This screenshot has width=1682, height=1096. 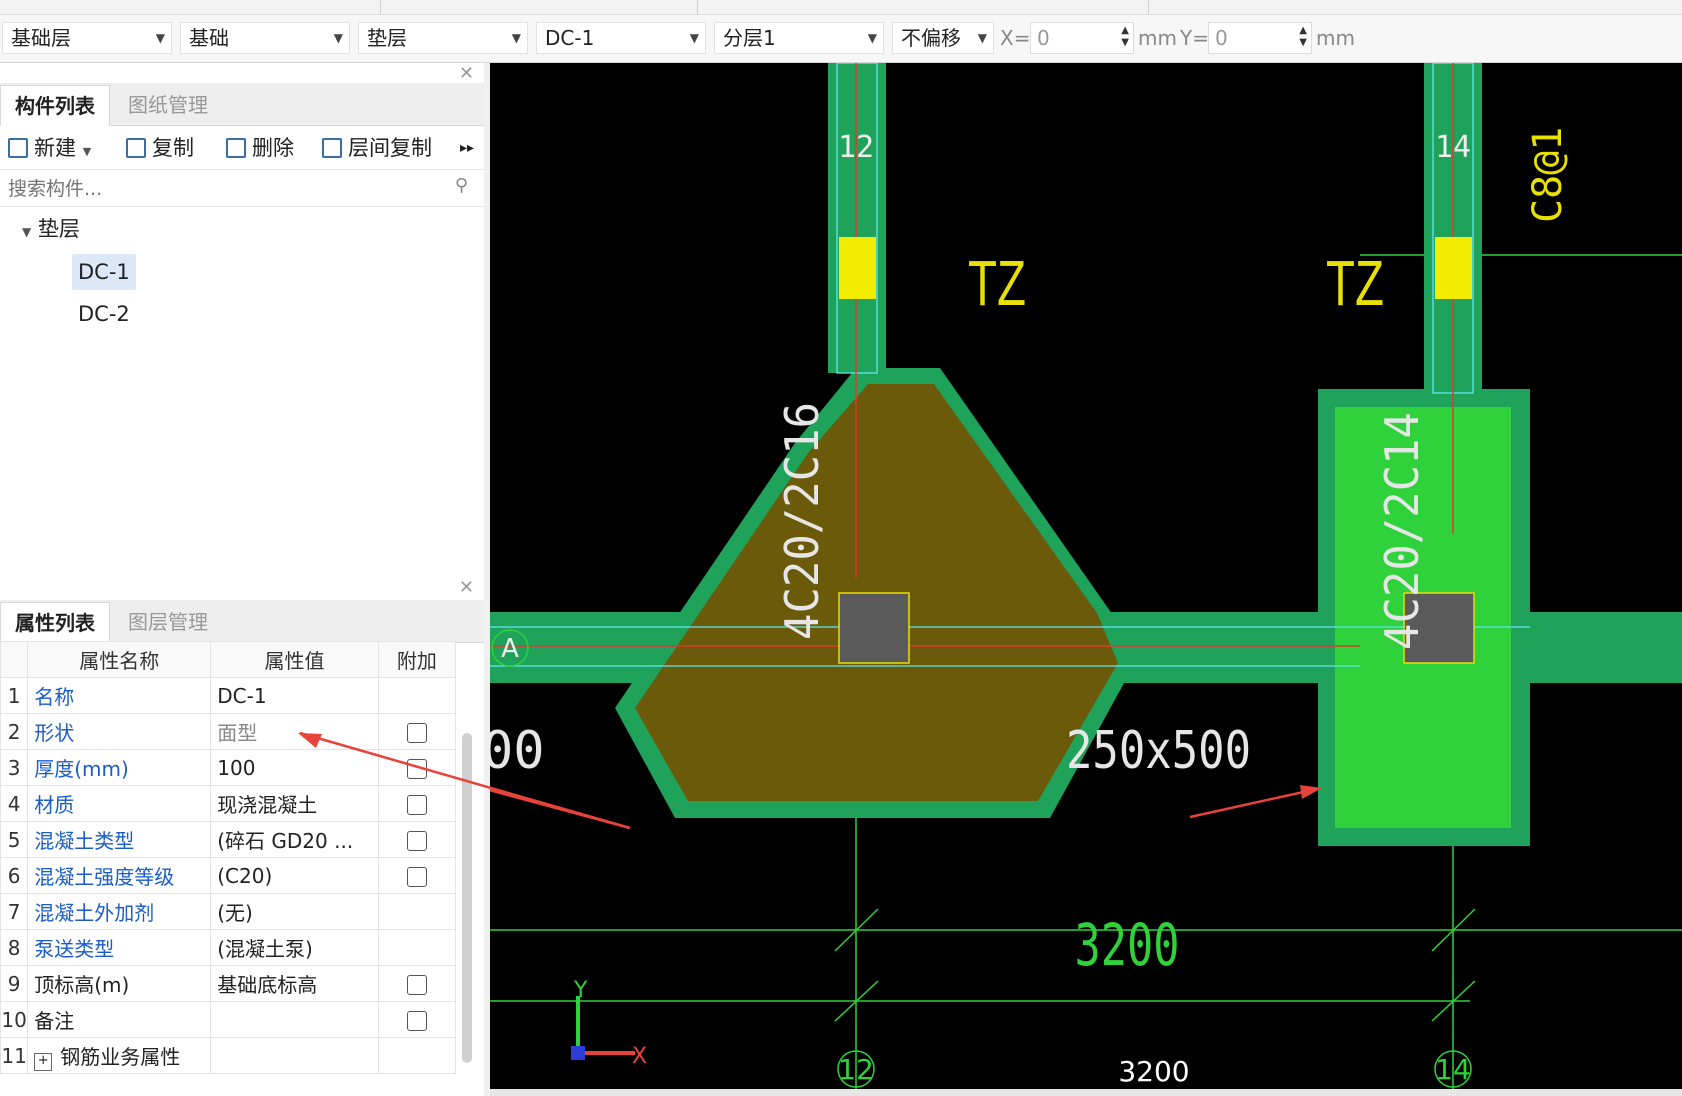 I want to click on table-row: 7 混凝土外加剂 (无), so click(x=228, y=911).